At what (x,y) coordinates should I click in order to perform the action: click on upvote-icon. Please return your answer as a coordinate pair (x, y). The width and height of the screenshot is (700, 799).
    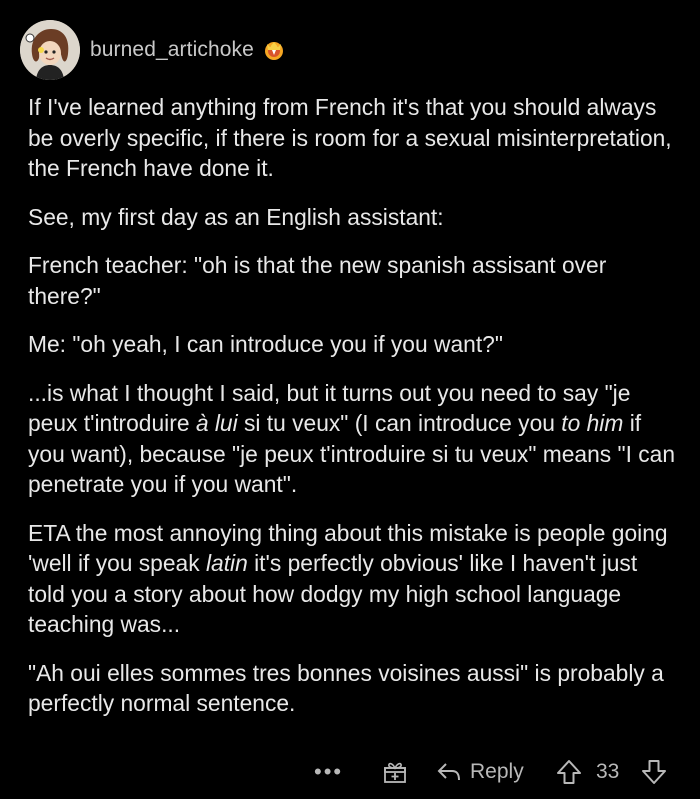
    Looking at the image, I should click on (569, 772).